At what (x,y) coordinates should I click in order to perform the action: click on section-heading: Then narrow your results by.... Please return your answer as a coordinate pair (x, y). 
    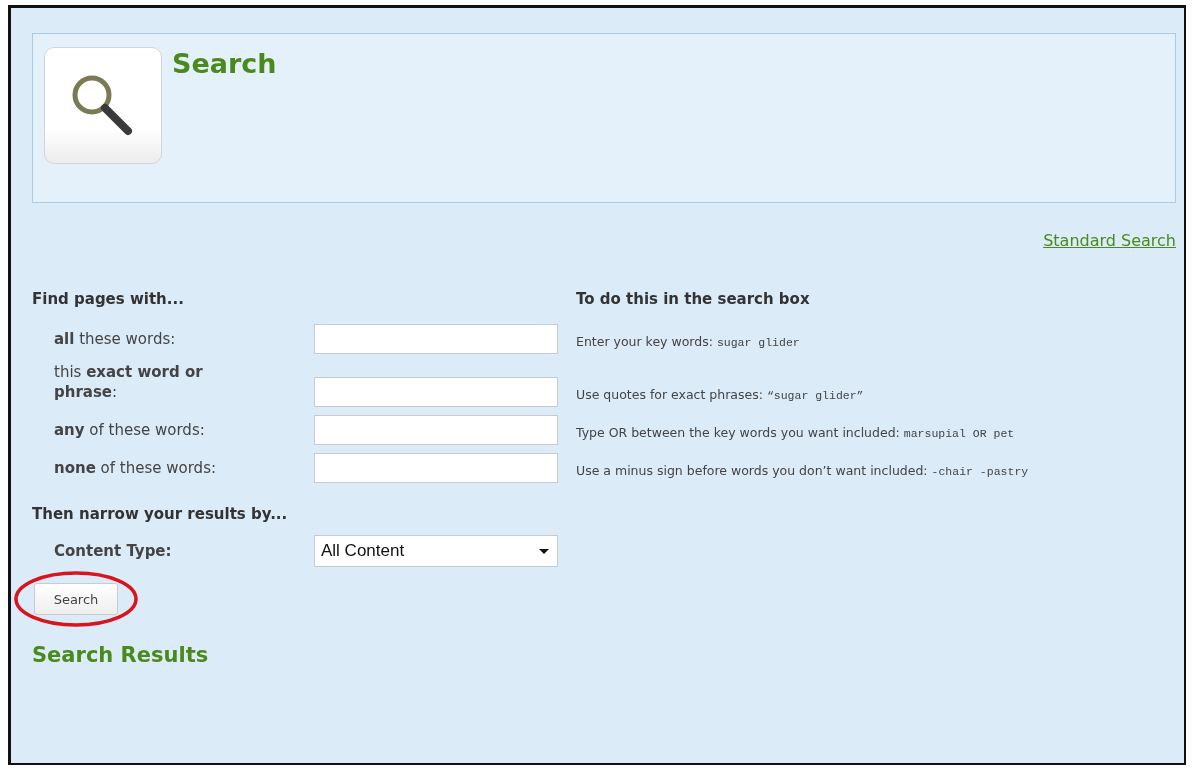
    Looking at the image, I should click on (160, 514).